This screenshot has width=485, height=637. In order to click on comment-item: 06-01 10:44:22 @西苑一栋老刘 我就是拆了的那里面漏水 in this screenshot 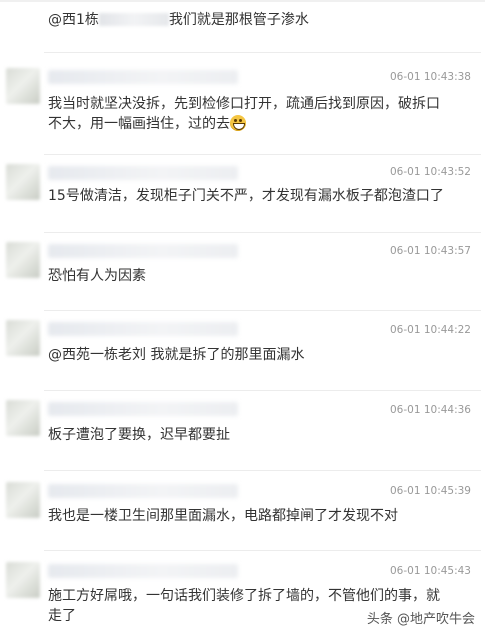, I will do `click(242, 357)`.